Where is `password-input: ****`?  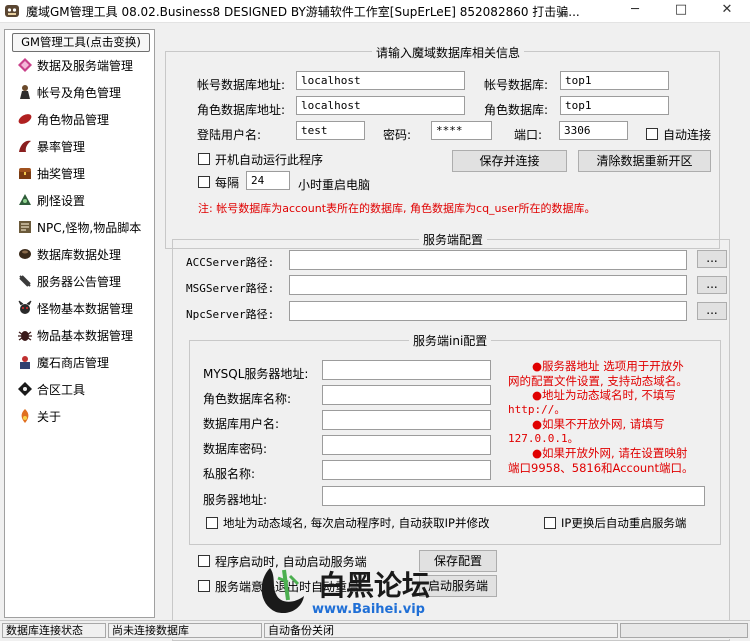 password-input: **** is located at coordinates (461, 130).